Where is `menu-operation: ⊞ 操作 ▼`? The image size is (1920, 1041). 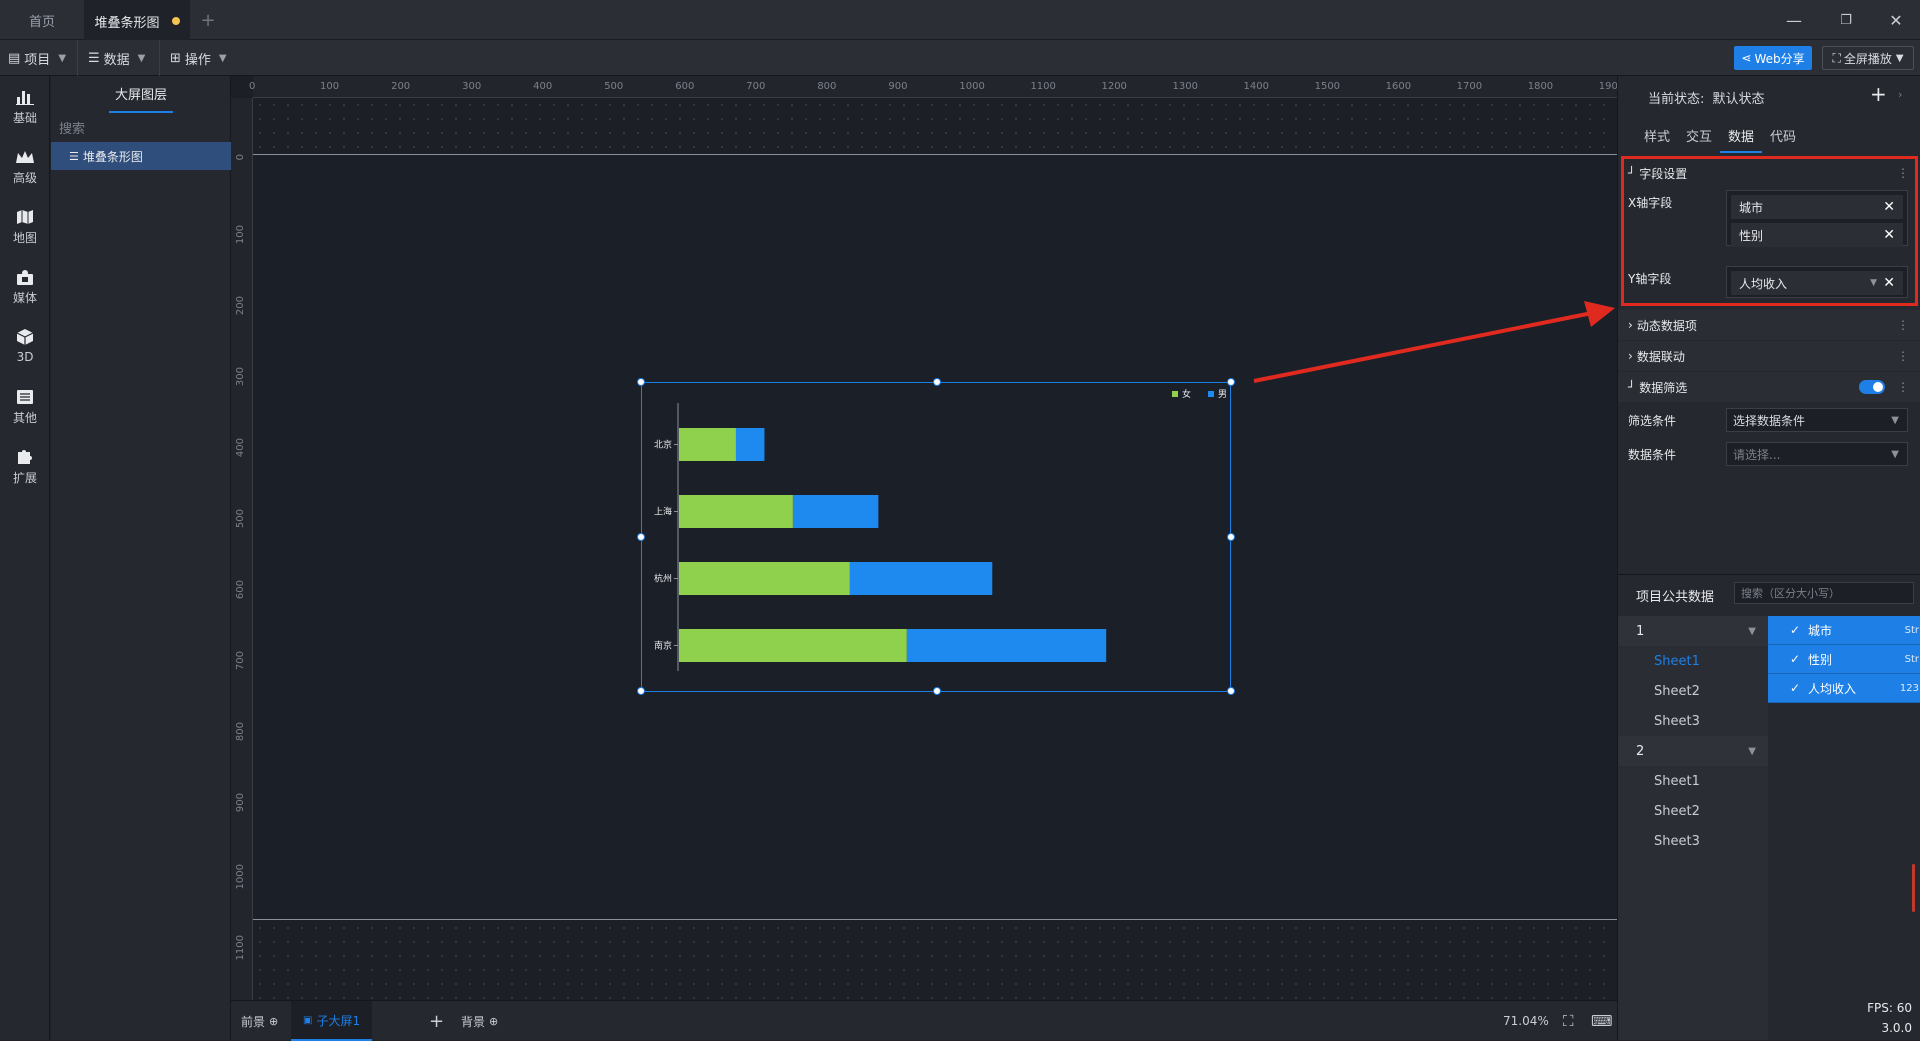 menu-operation: ⊞ 操作 ▼ is located at coordinates (201, 58).